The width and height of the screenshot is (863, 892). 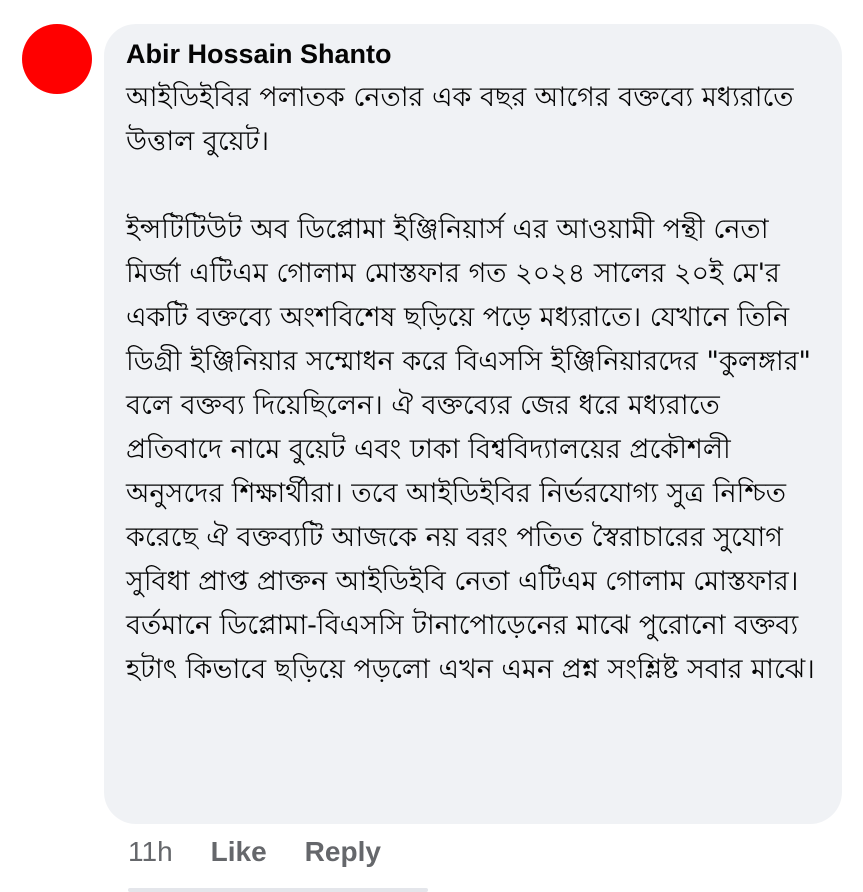 I want to click on comment-actions: 11h Like Reply, so click(x=254, y=852).